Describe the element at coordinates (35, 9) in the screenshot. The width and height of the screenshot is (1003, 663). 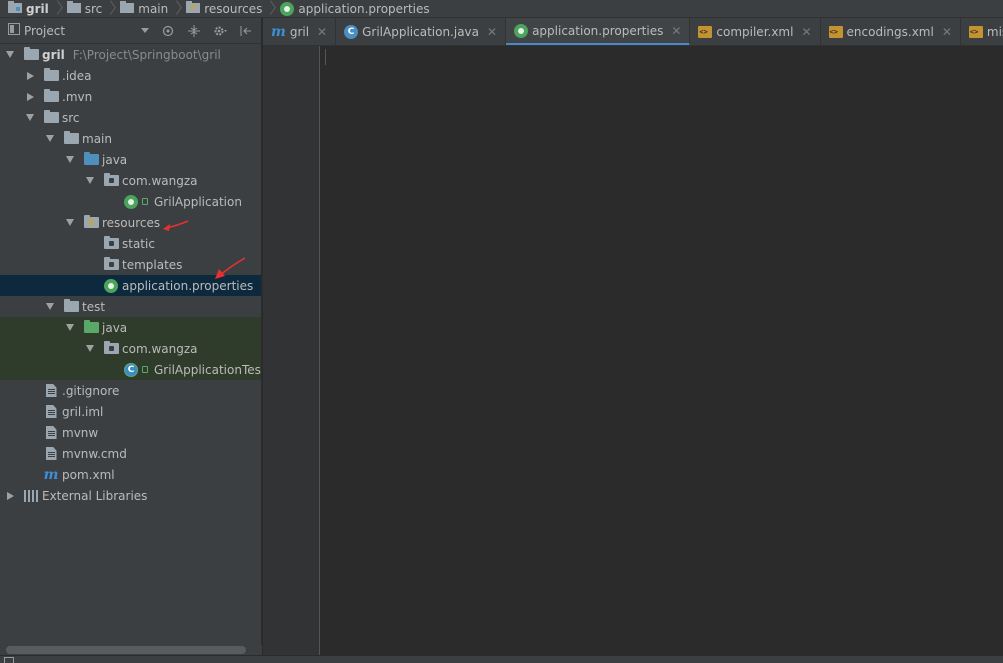
I see `breadcrumb-item-gril: gril` at that location.